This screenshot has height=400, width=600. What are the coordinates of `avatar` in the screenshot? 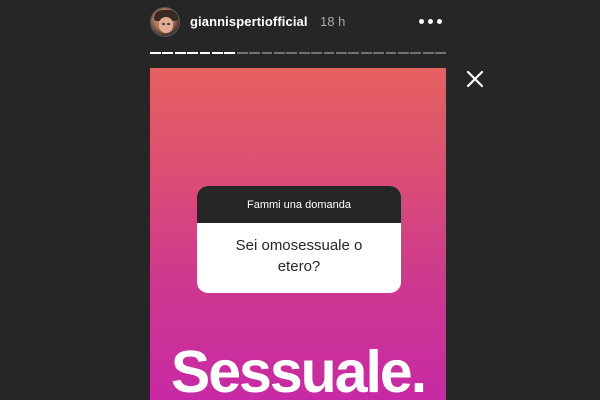 It's located at (165, 22).